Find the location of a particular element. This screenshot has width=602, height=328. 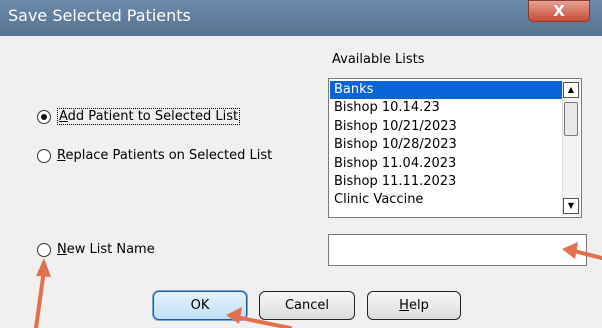

new-list-name-input is located at coordinates (457, 250).